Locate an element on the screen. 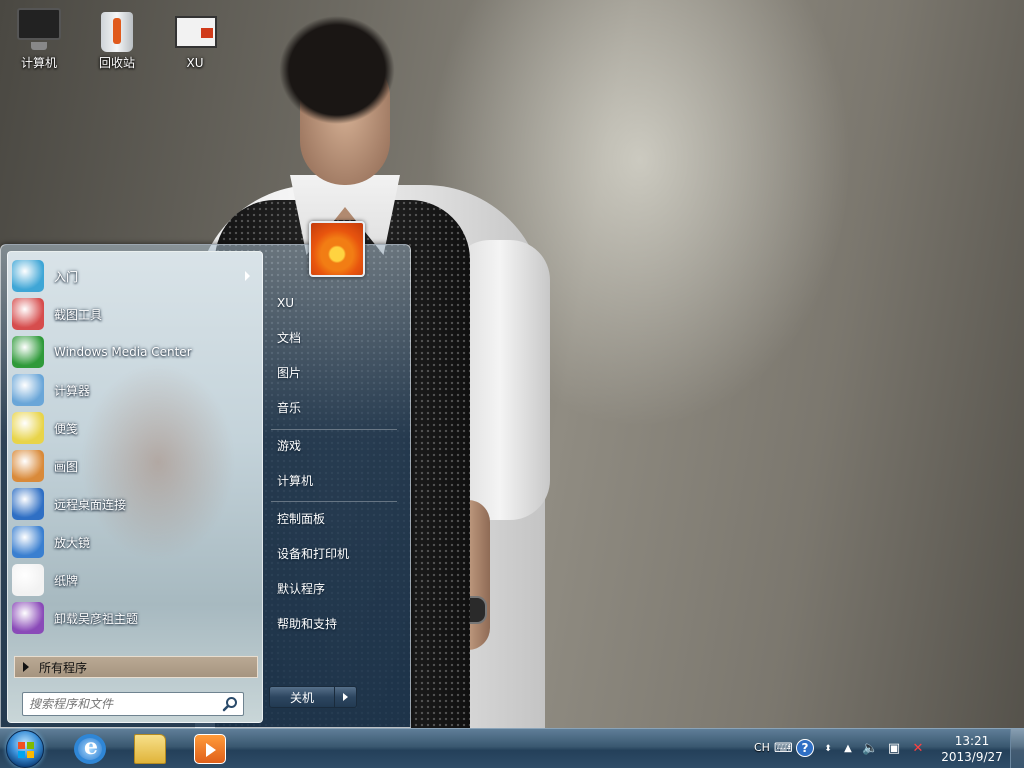 The height and width of the screenshot is (768, 1024). shutdown-button: 关机 is located at coordinates (302, 697).